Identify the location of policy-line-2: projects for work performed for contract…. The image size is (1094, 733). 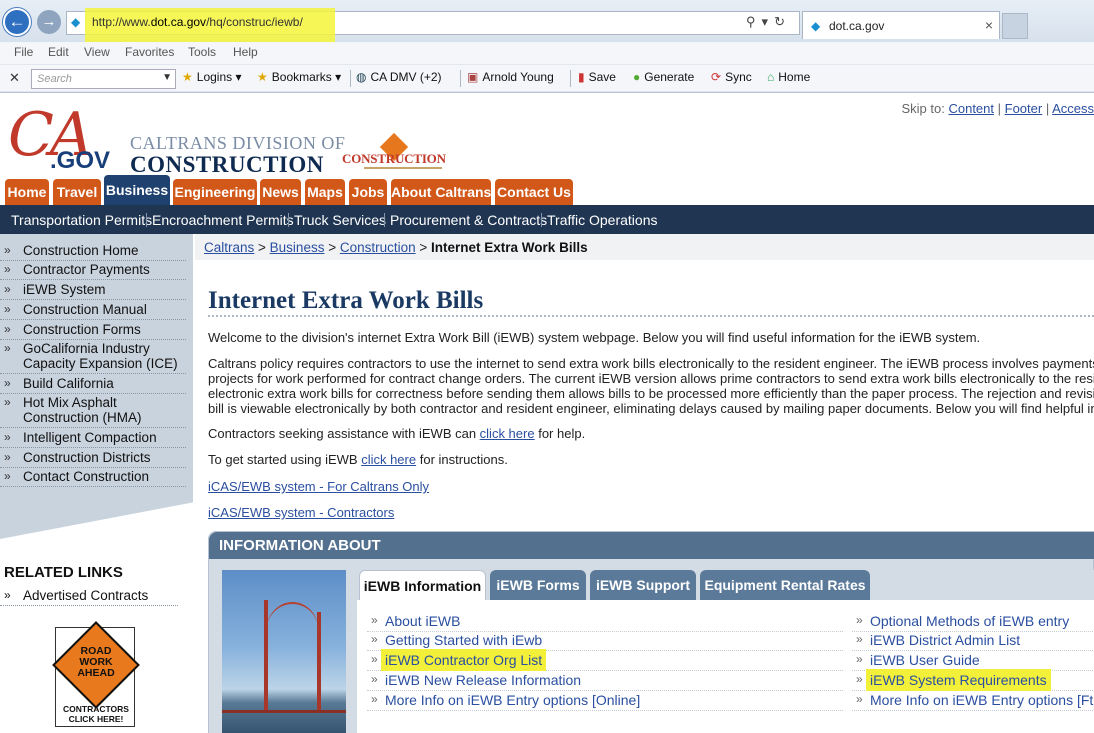
(651, 378).